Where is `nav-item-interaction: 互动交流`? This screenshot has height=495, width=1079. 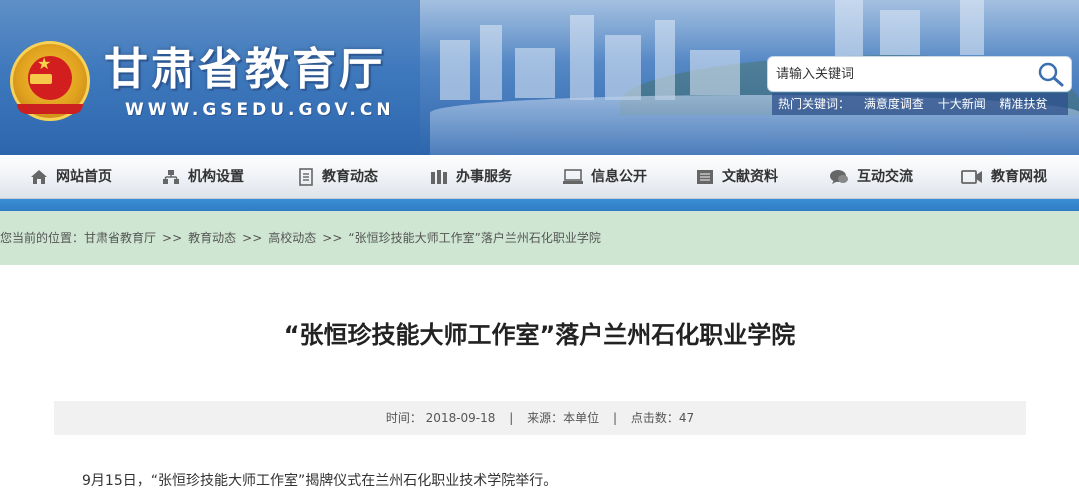
nav-item-interaction: 互动交流 is located at coordinates (871, 177).